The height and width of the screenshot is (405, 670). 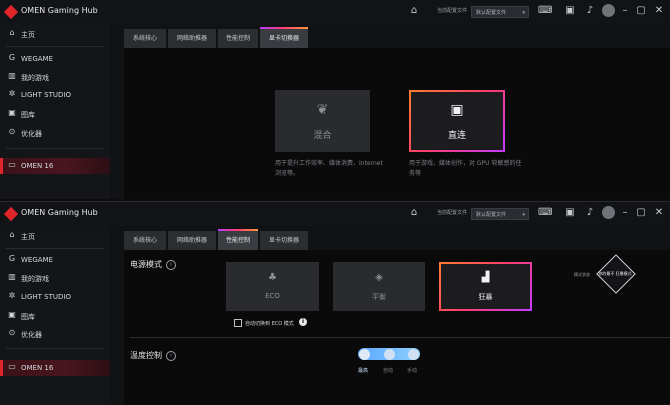 What do you see at coordinates (412, 371) in the screenshot?
I see `temp-level-label: 手动` at bounding box center [412, 371].